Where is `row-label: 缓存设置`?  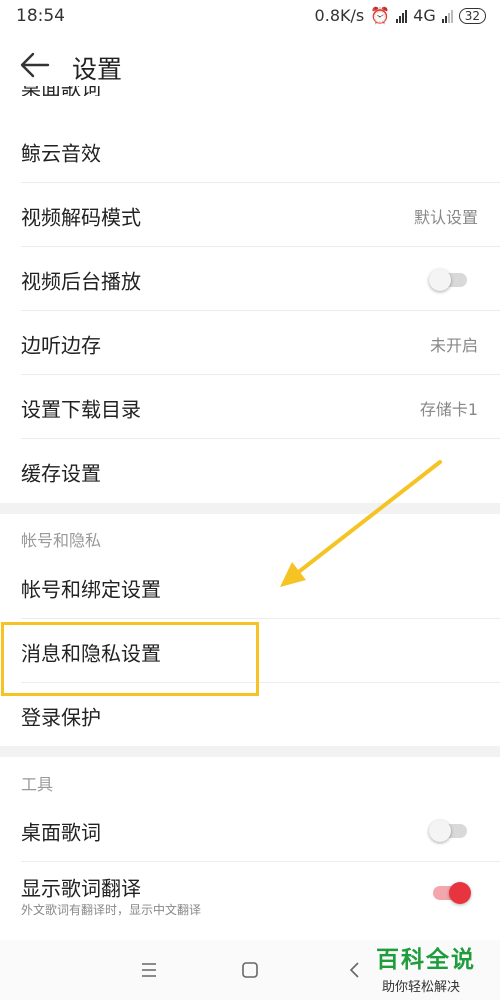
row-label: 缓存设置 is located at coordinates (61, 473).